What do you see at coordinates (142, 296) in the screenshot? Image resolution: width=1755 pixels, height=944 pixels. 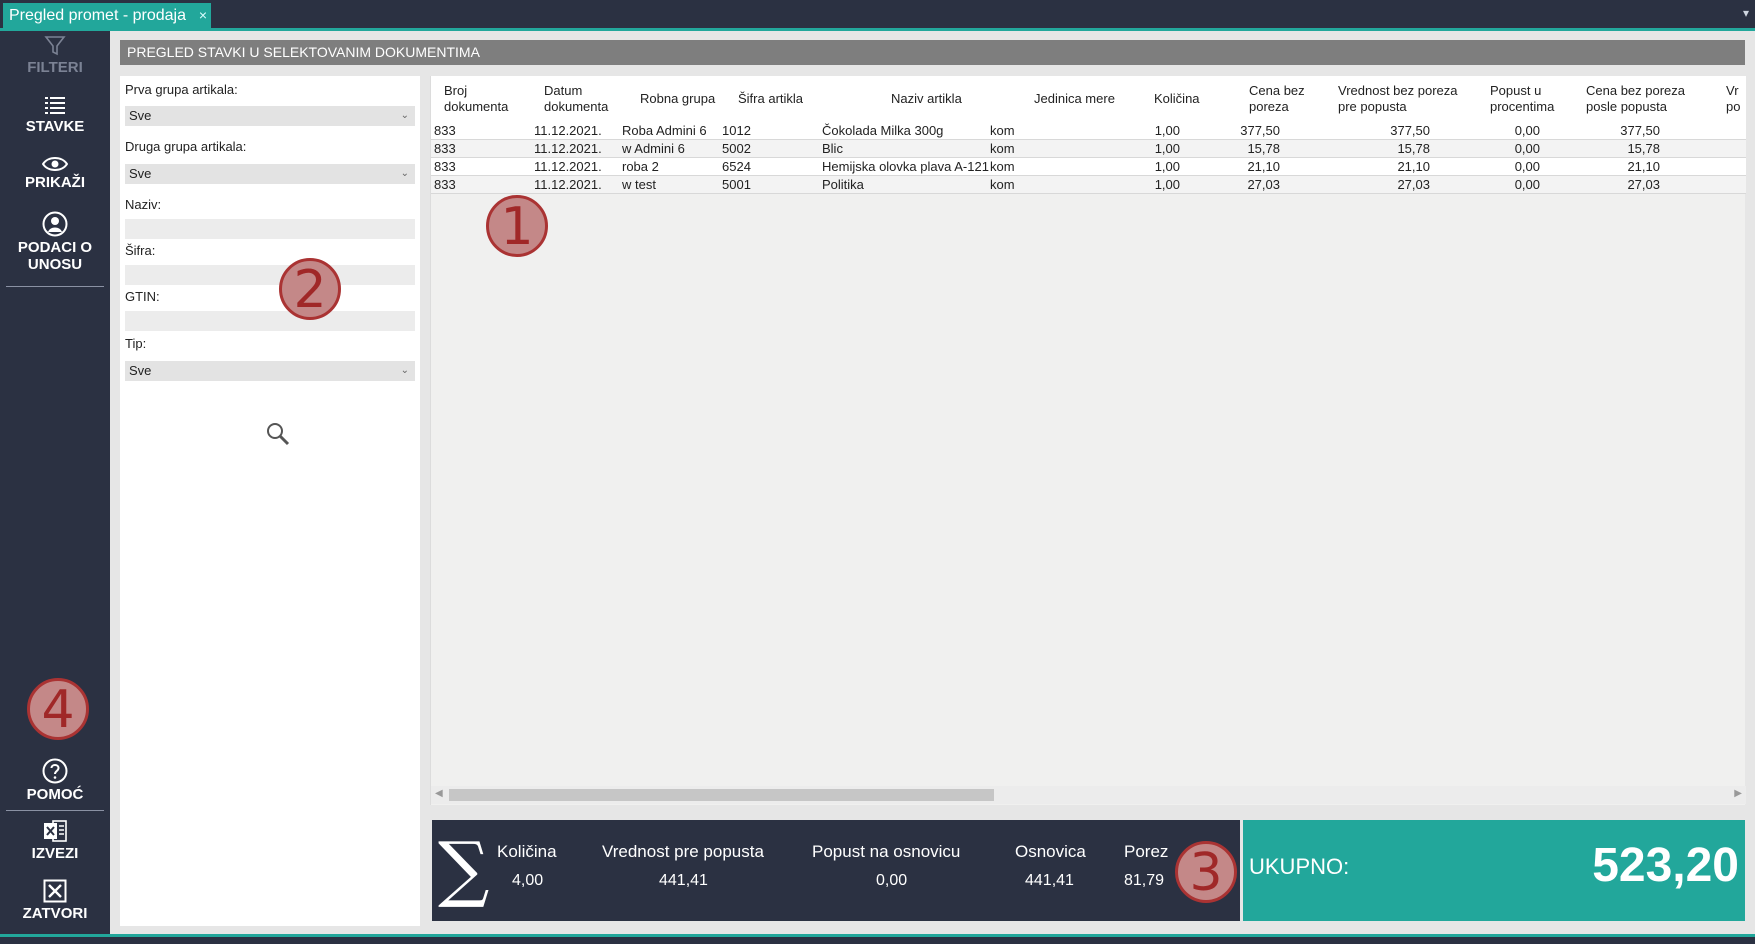 I see `gtin-label: GTIN:` at bounding box center [142, 296].